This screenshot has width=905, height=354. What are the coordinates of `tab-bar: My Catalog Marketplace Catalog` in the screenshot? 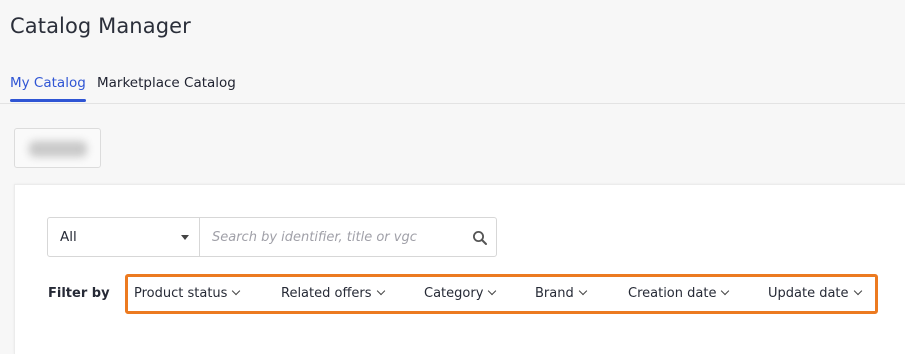 It's located at (452, 84).